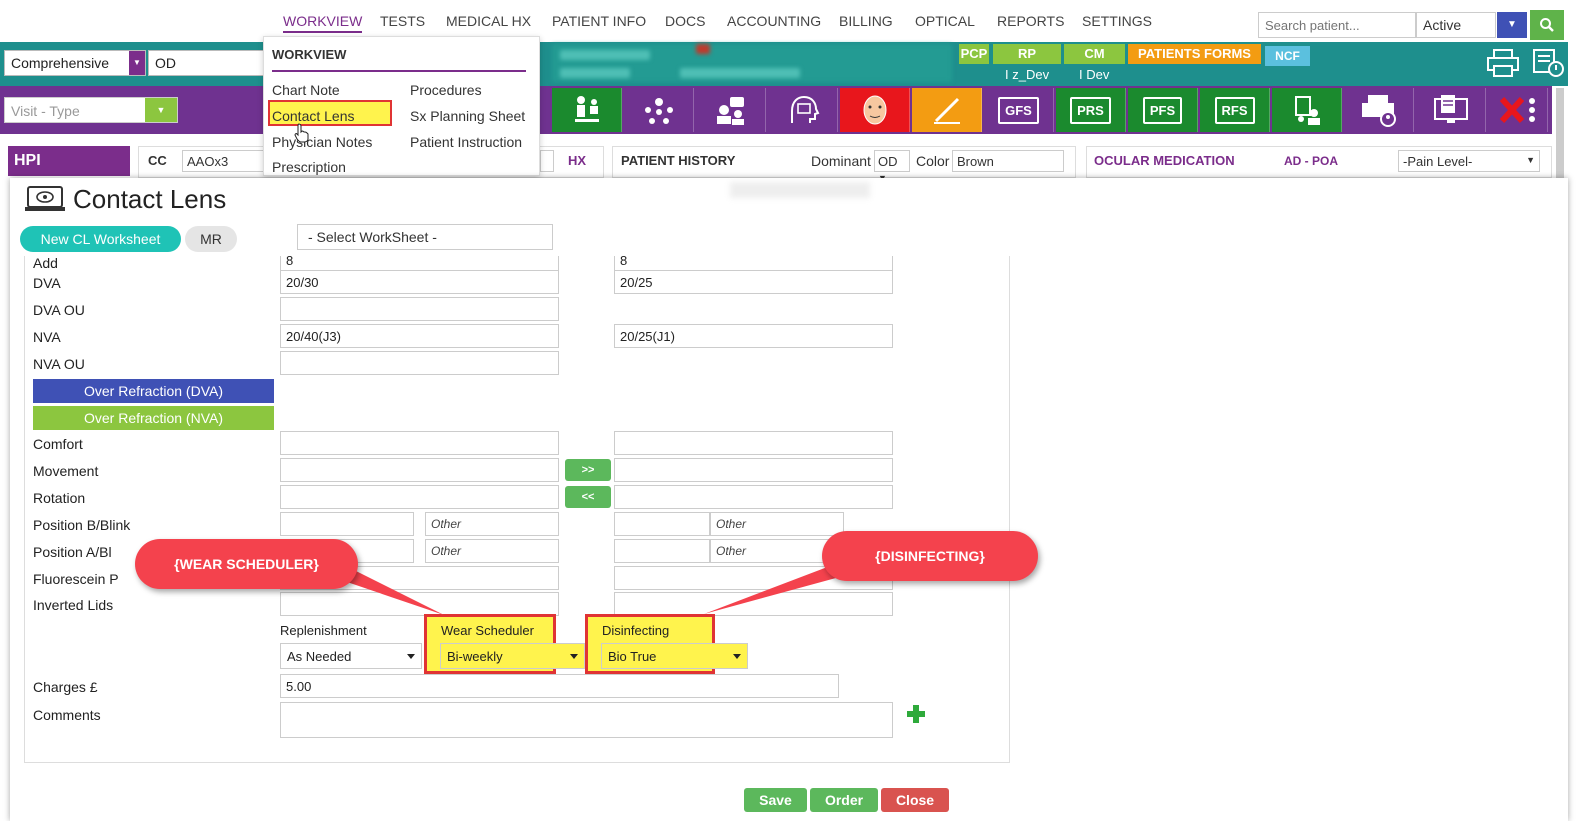 The image size is (1585, 821). I want to click on od-nva-input: 20/40(J3), so click(419, 336).